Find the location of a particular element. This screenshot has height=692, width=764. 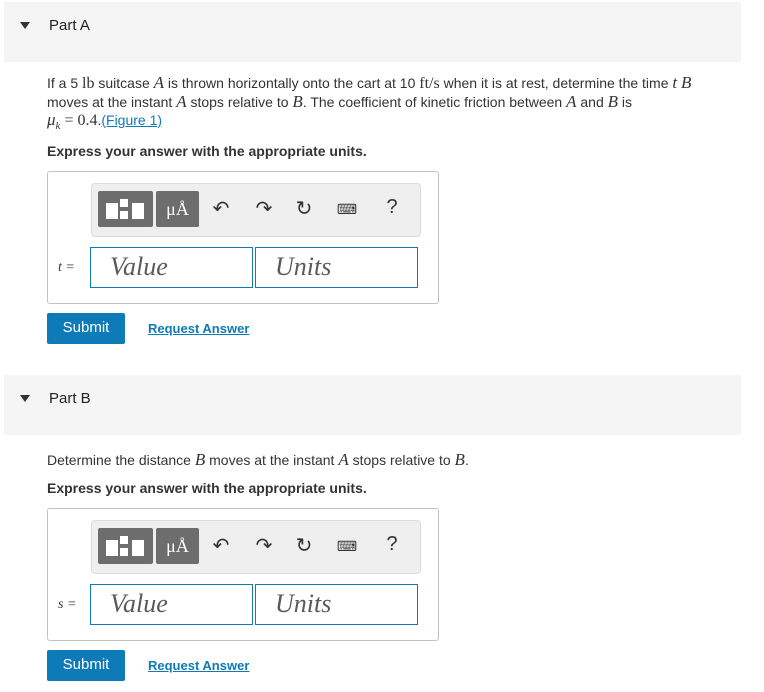

part-b-answer-box: μÅ ↶ ↷ ↻ ⌨ ? s = Value Units is located at coordinates (243, 574).